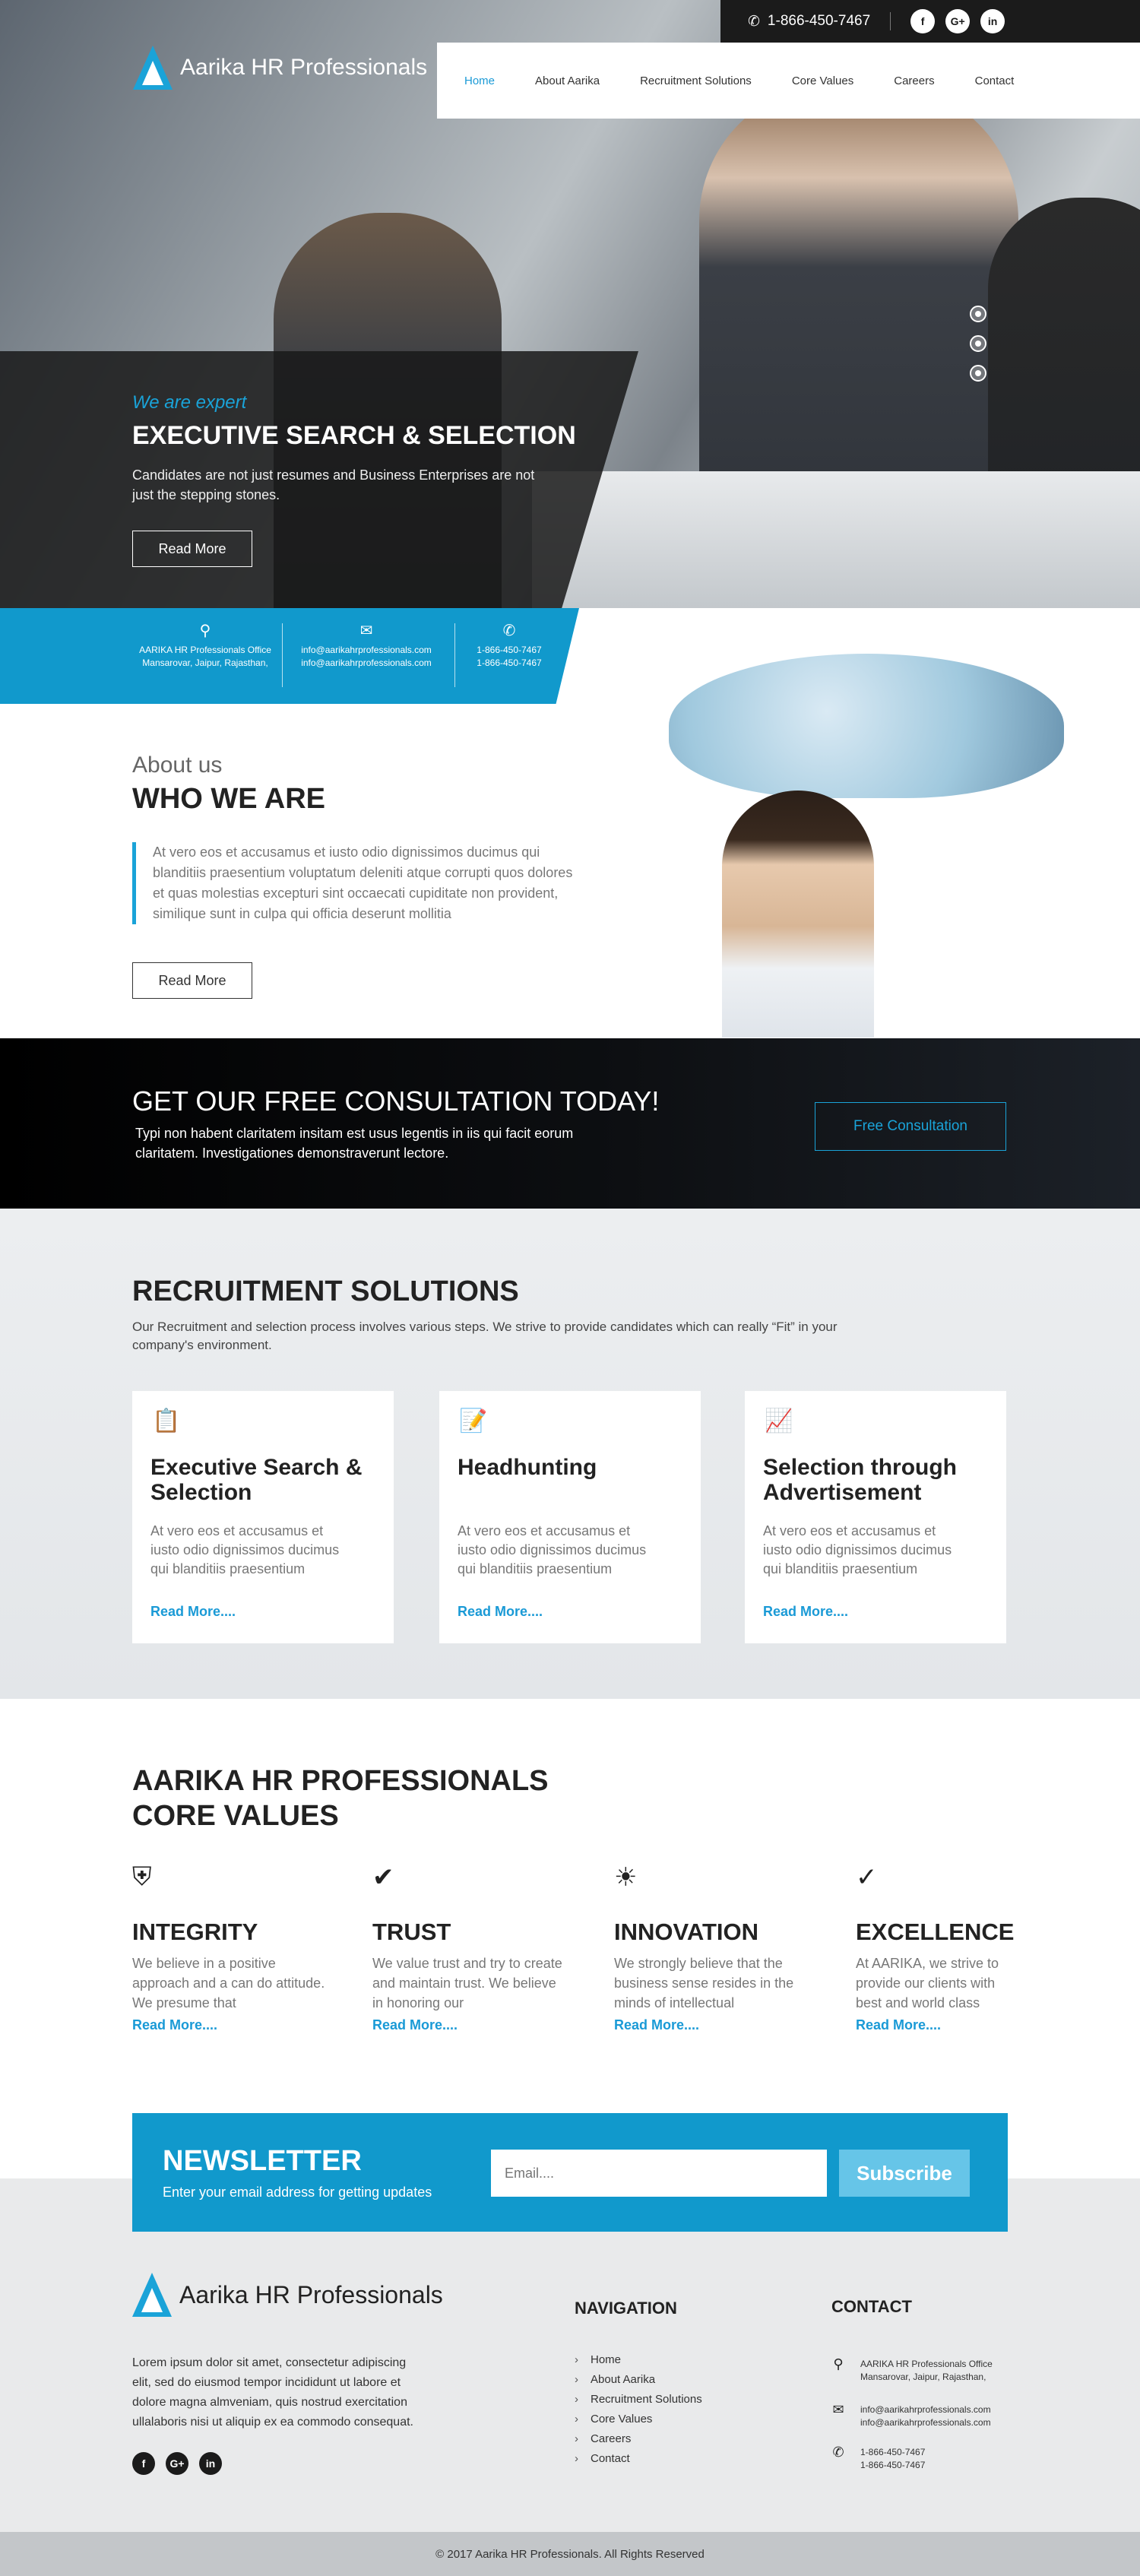 The height and width of the screenshot is (2576, 1140). Describe the element at coordinates (923, 2377) in the screenshot. I see `footer-address-line2: Mansarovar, Jaipur, Rajasthan,` at that location.